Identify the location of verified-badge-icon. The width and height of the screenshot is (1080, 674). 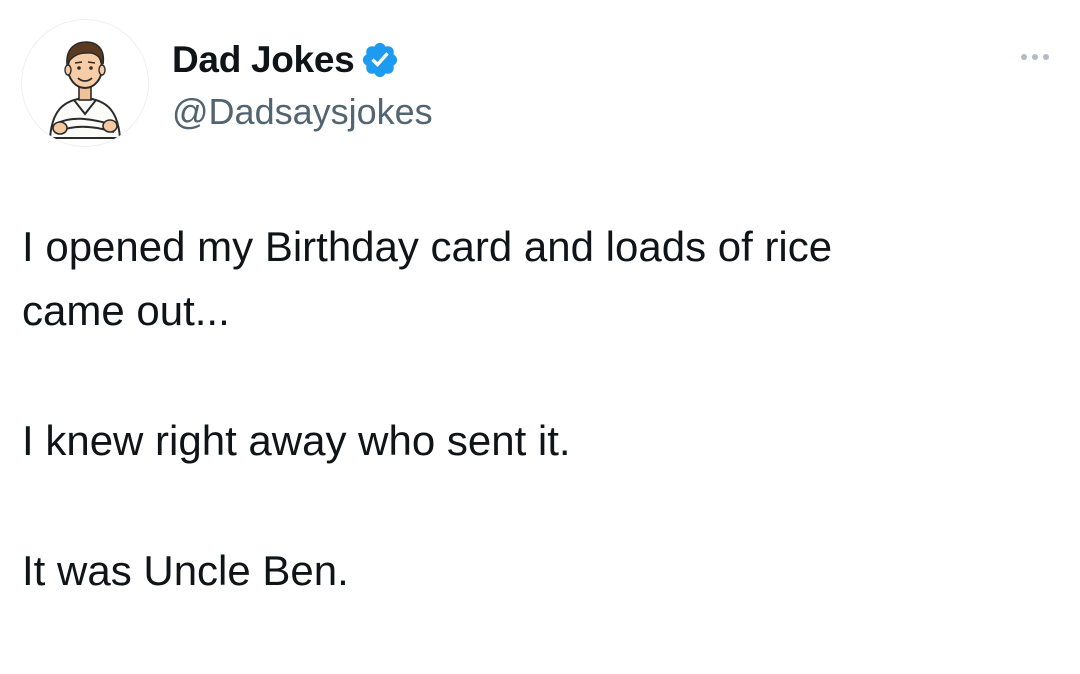
(380, 60).